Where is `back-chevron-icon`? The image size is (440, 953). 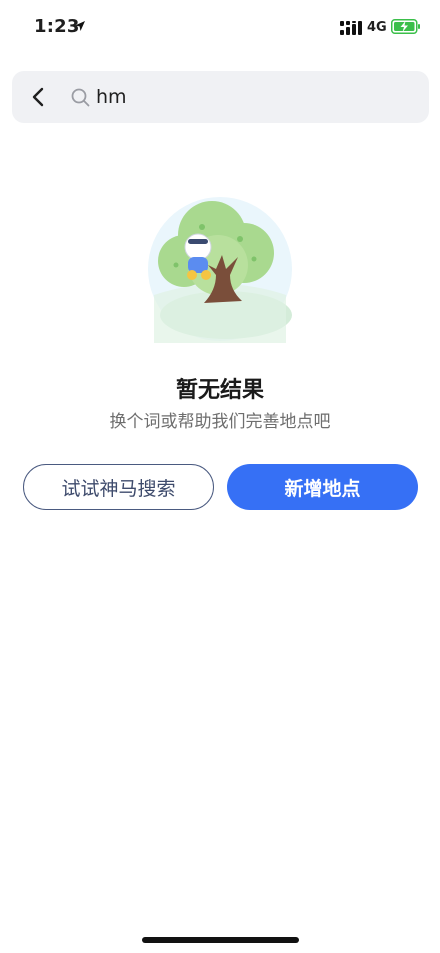 back-chevron-icon is located at coordinates (39, 97).